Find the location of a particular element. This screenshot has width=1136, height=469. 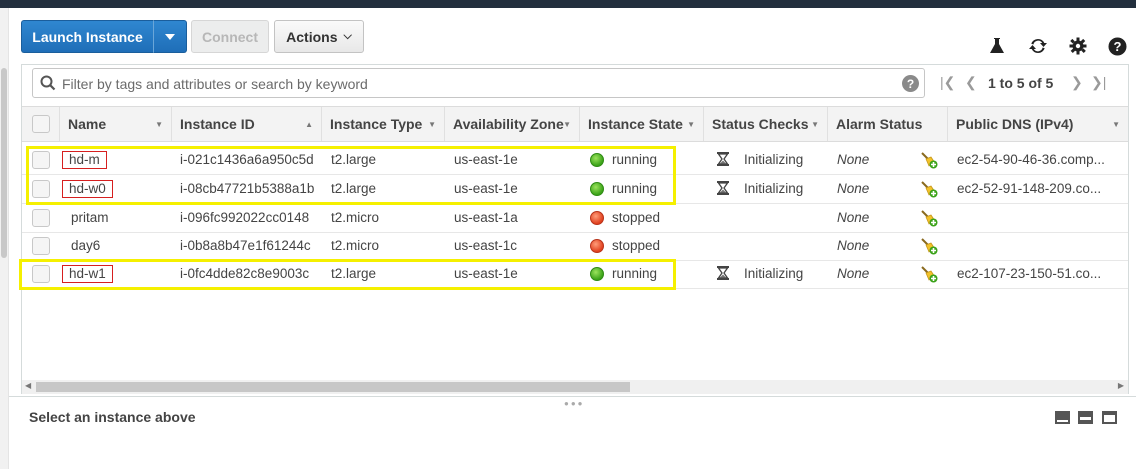

help-icon: ? is located at coordinates (1117, 46).